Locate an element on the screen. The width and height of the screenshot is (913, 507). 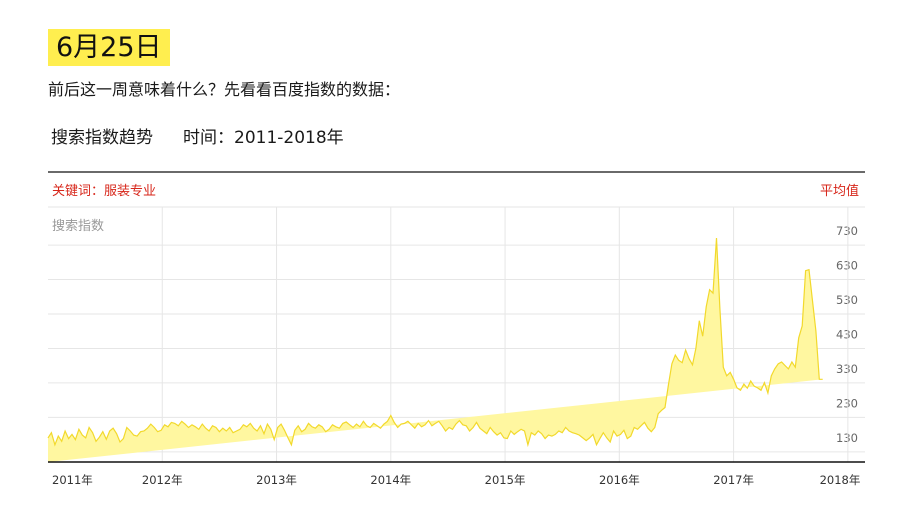
chart-x-tick-label: 2017年 is located at coordinates (733, 480).